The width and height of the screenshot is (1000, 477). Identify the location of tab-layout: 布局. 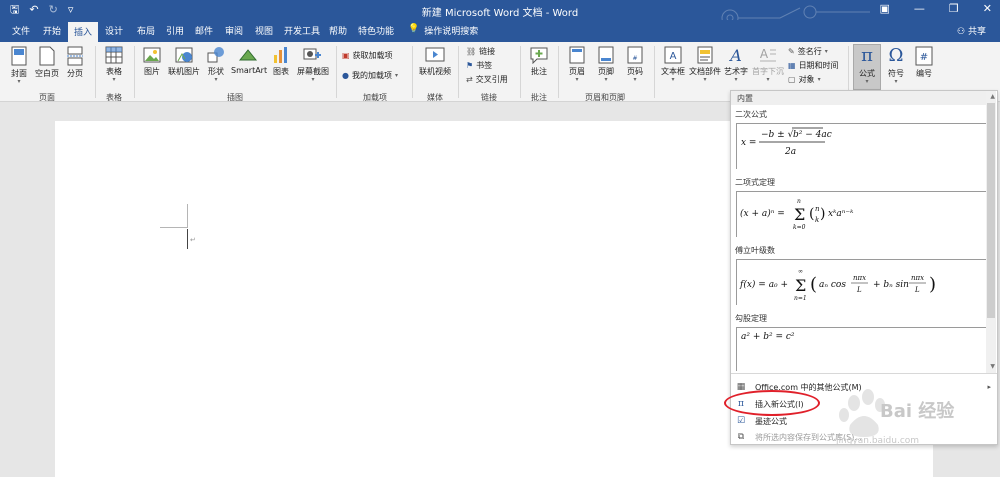
(146, 30).